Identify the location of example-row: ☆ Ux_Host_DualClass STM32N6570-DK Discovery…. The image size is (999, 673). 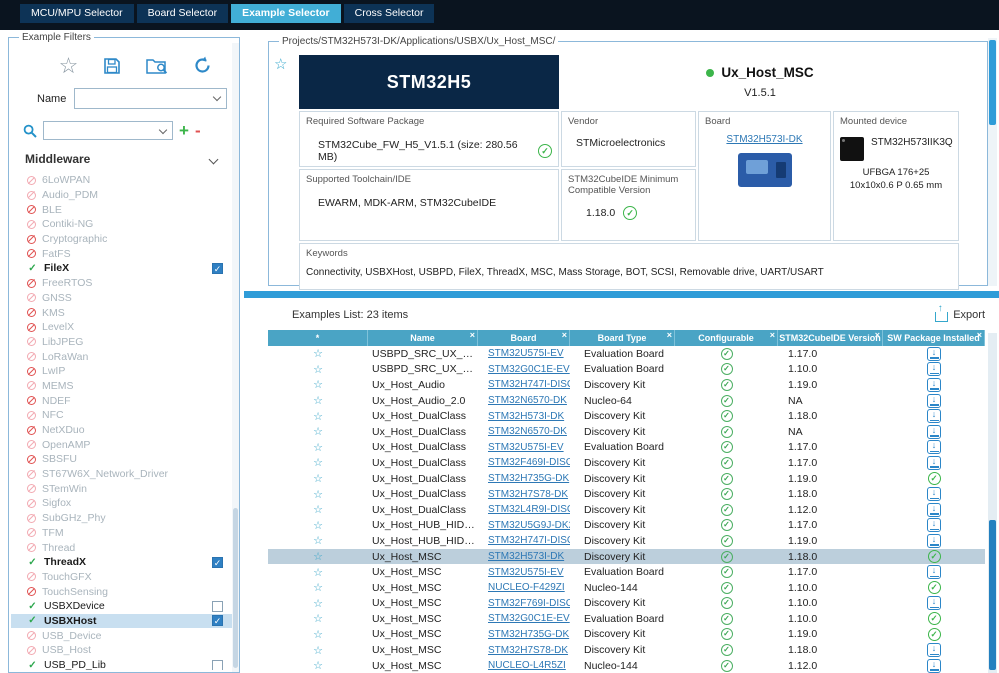
(626, 431).